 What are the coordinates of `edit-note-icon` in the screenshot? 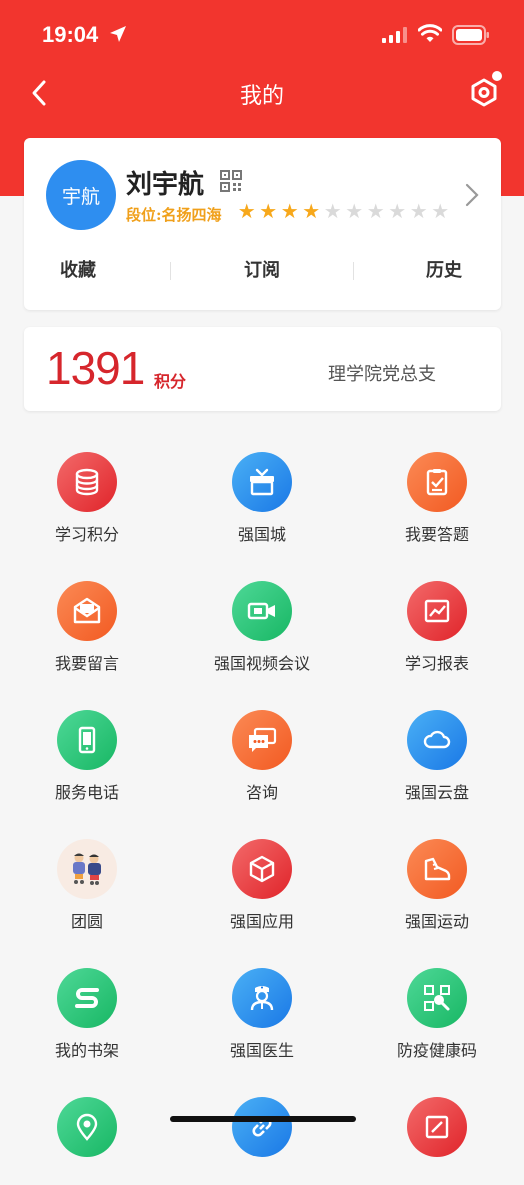 It's located at (437, 1127).